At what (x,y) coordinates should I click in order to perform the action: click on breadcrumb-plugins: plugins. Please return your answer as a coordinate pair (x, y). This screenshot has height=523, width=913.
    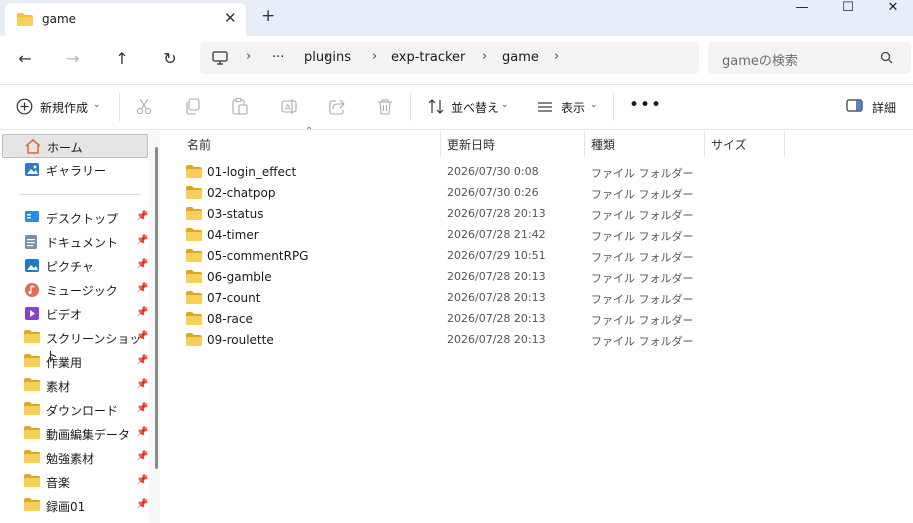
    Looking at the image, I should click on (327, 57).